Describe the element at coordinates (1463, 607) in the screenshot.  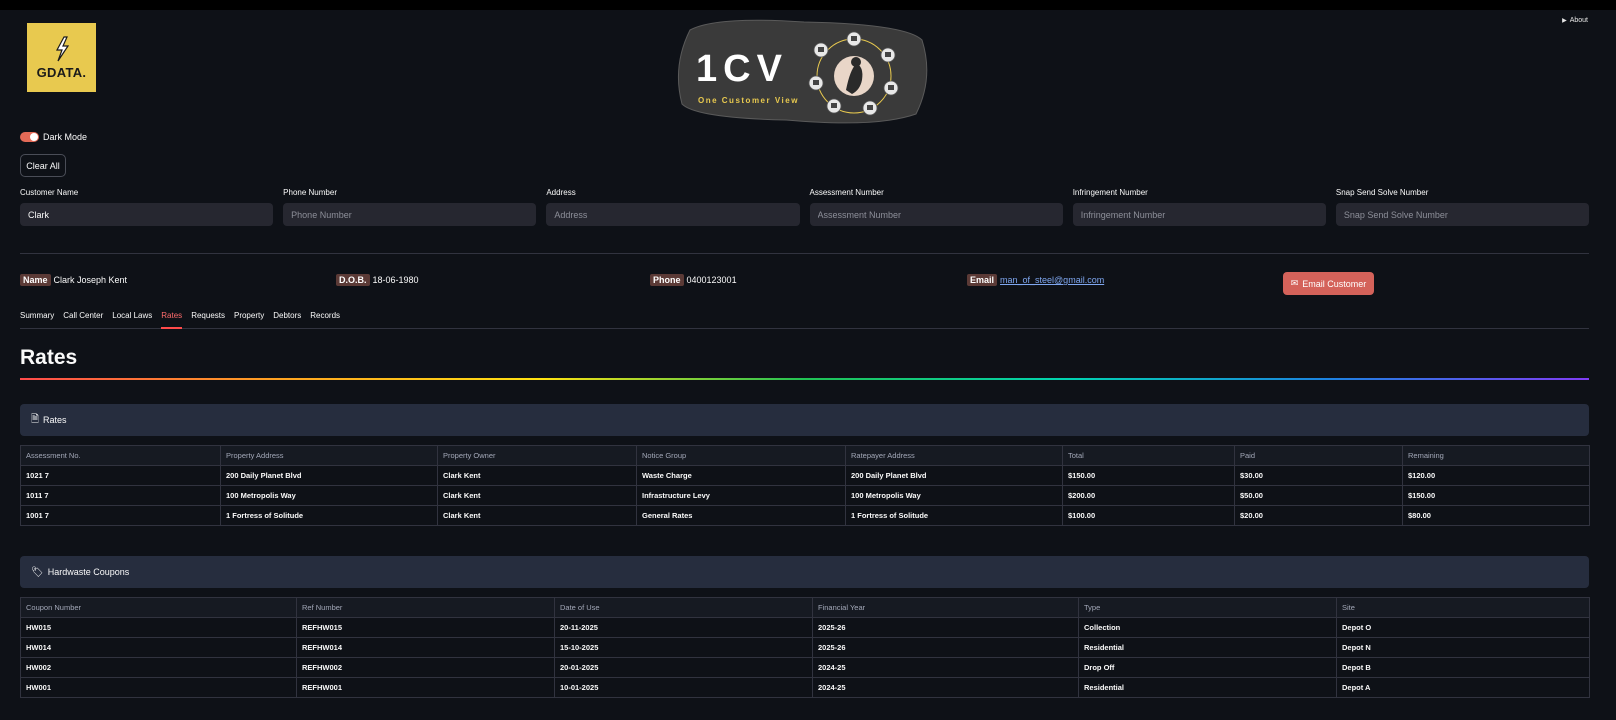
I see `column-header: Site` at that location.